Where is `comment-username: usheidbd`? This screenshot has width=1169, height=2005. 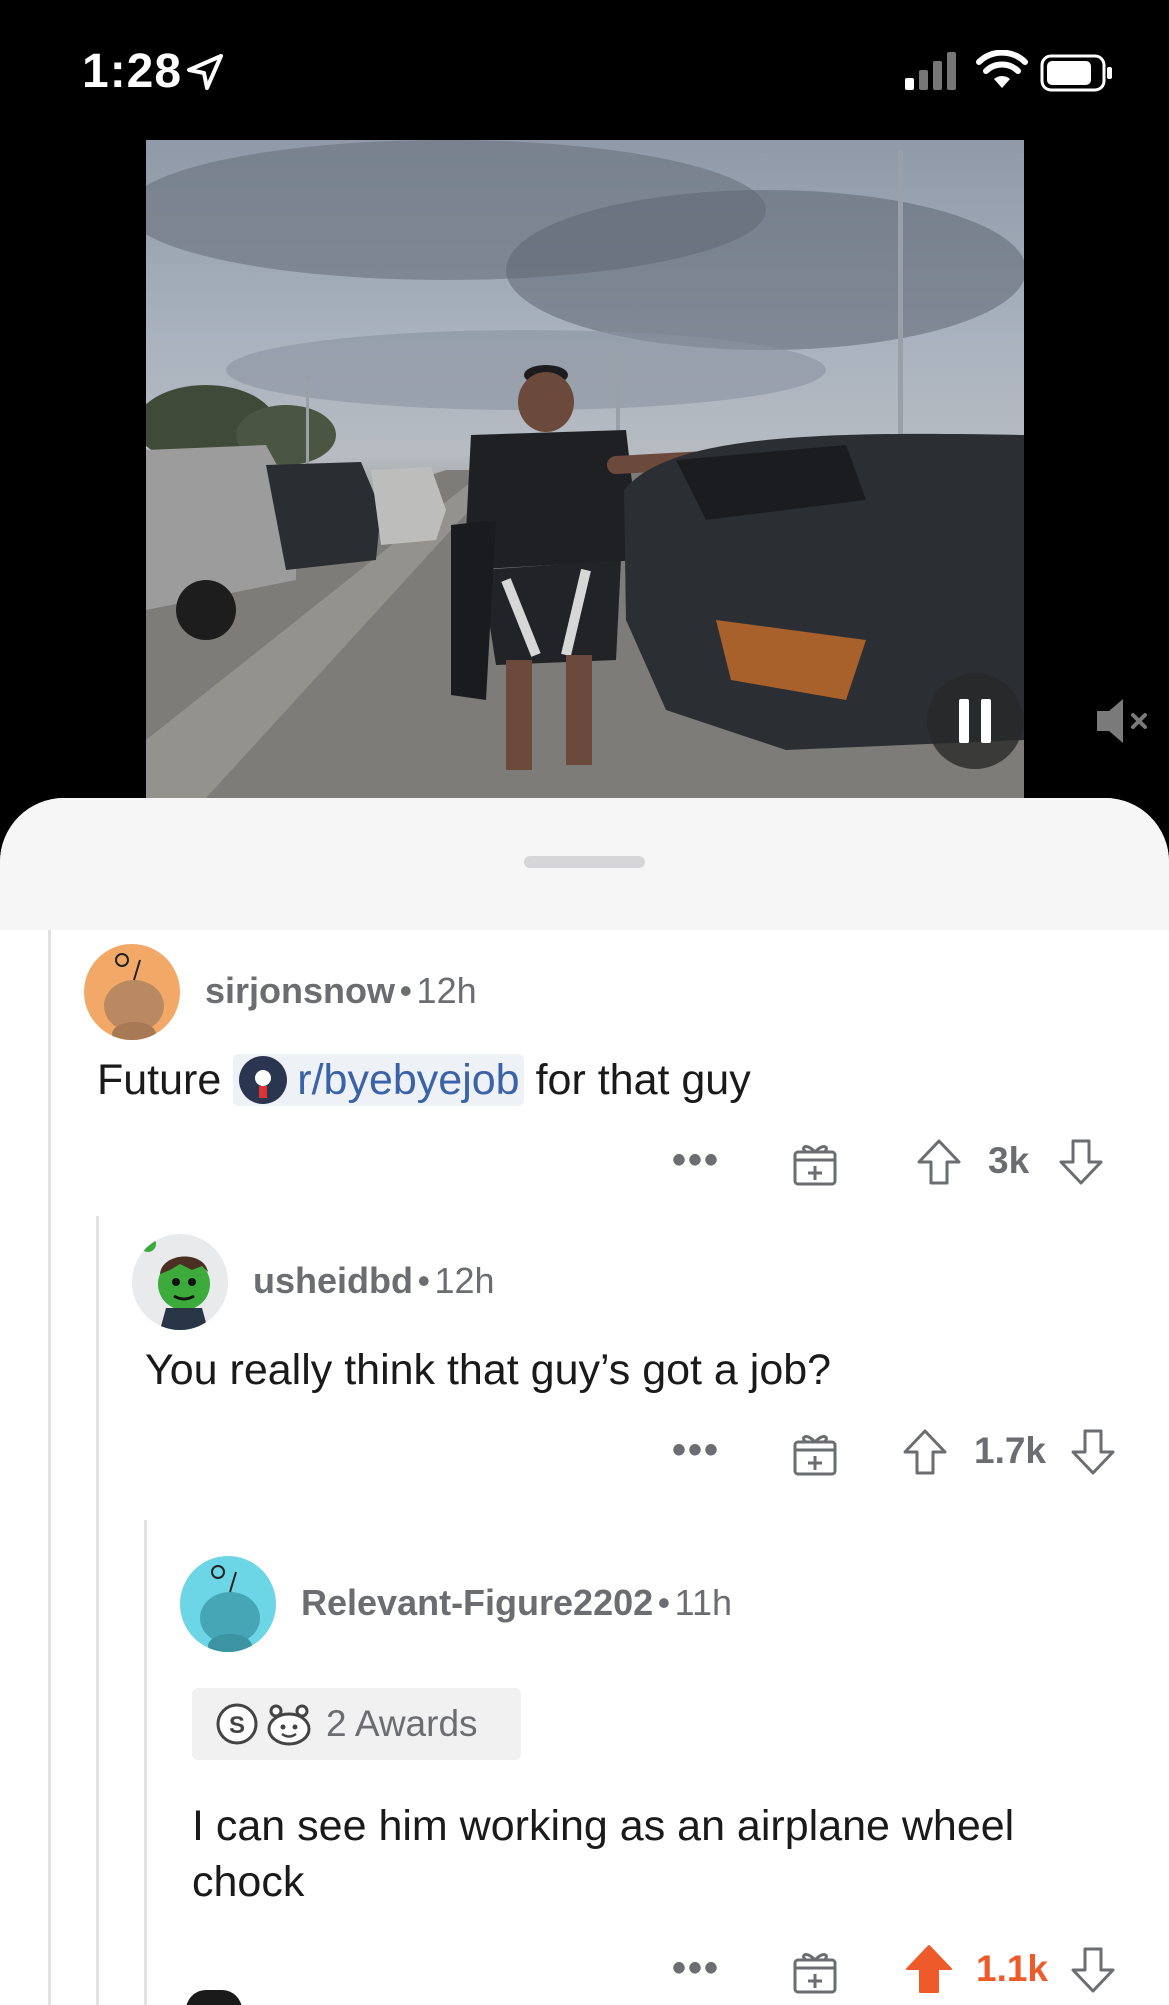
comment-username: usheidbd is located at coordinates (333, 1280).